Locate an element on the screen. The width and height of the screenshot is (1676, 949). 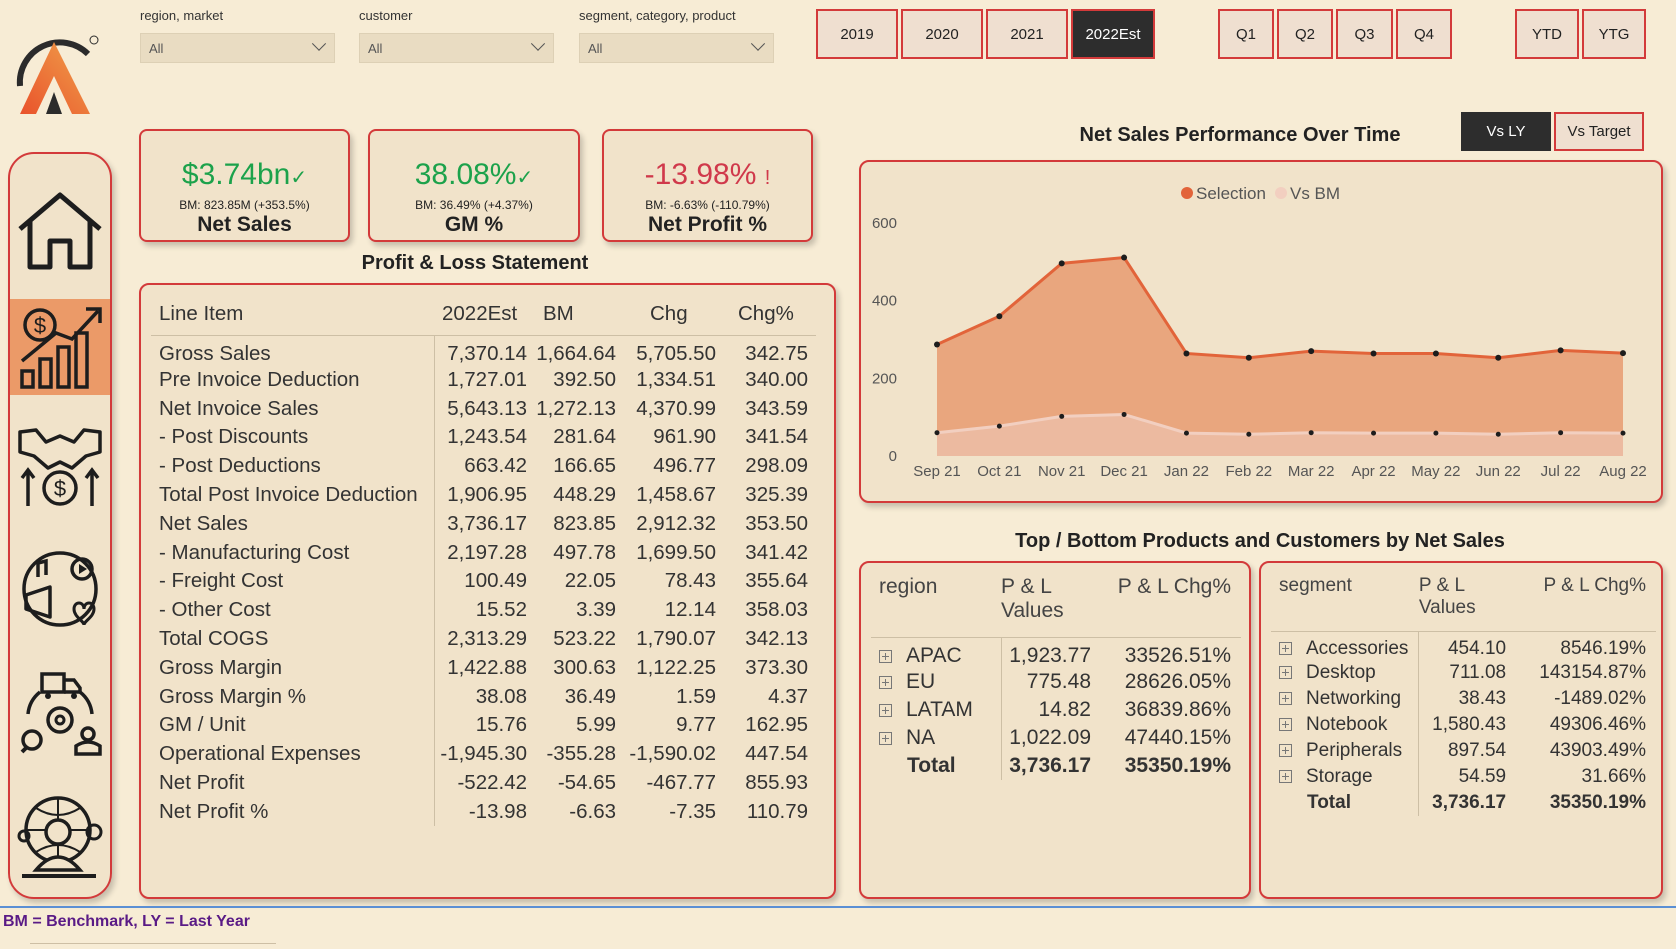
pl-cell-value: 15.52 is located at coordinates (501, 610).